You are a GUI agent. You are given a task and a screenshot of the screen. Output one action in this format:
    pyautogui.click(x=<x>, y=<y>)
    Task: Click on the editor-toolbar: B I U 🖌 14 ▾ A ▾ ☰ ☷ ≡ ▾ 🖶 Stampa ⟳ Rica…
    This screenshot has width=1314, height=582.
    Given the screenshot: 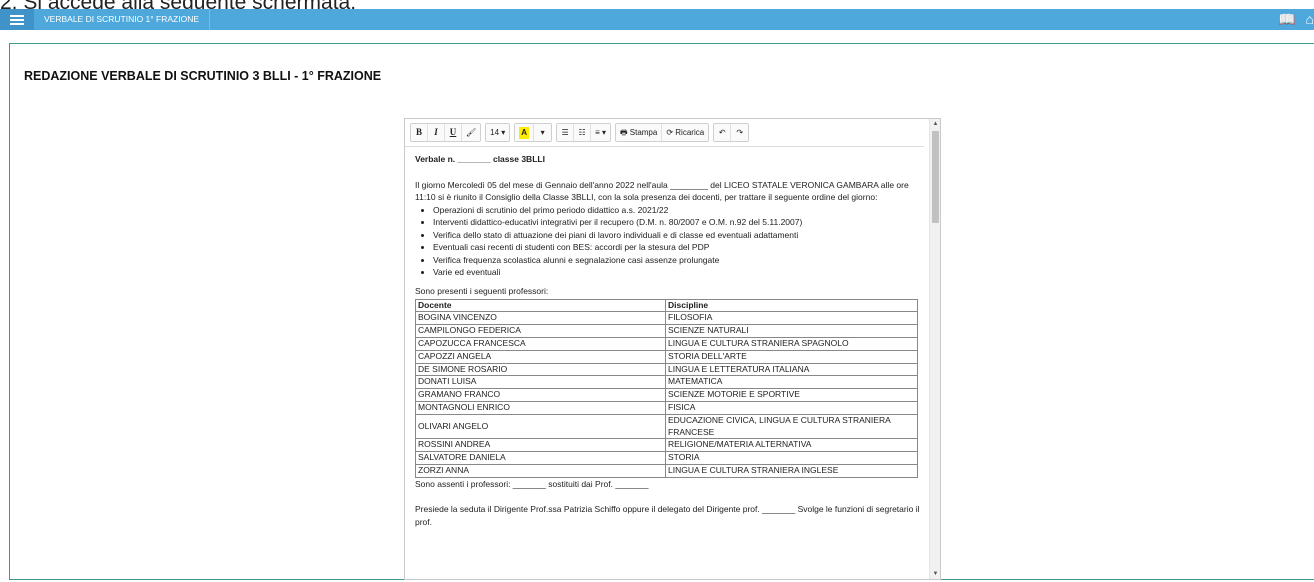 What is the action you would take?
    pyautogui.click(x=664, y=133)
    